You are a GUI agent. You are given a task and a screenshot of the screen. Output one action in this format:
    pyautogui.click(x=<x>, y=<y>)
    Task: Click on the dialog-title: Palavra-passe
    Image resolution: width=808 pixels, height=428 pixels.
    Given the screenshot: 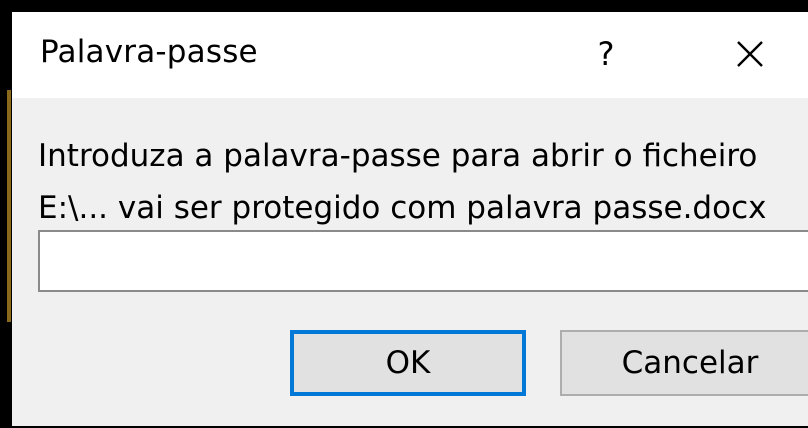 What is the action you would take?
    pyautogui.click(x=149, y=52)
    